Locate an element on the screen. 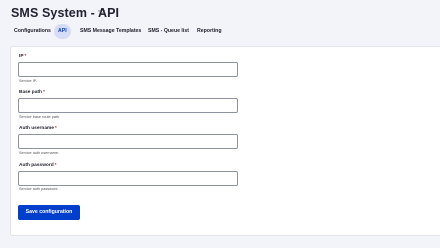 This screenshot has height=248, width=440. auth-username-input is located at coordinates (128, 141).